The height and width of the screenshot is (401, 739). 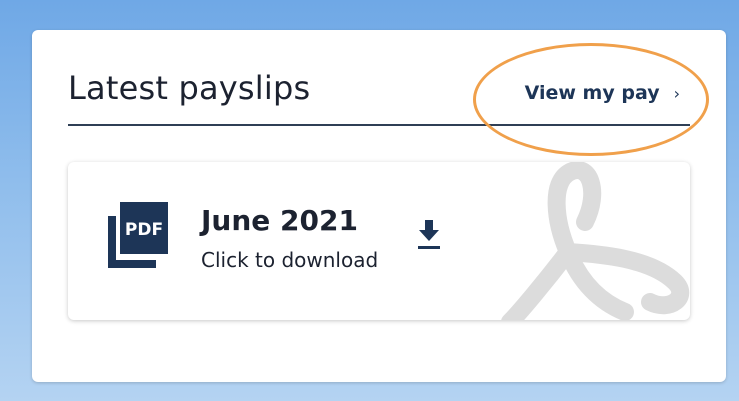 What do you see at coordinates (595, 241) in the screenshot?
I see `acrobat-watermark-icon` at bounding box center [595, 241].